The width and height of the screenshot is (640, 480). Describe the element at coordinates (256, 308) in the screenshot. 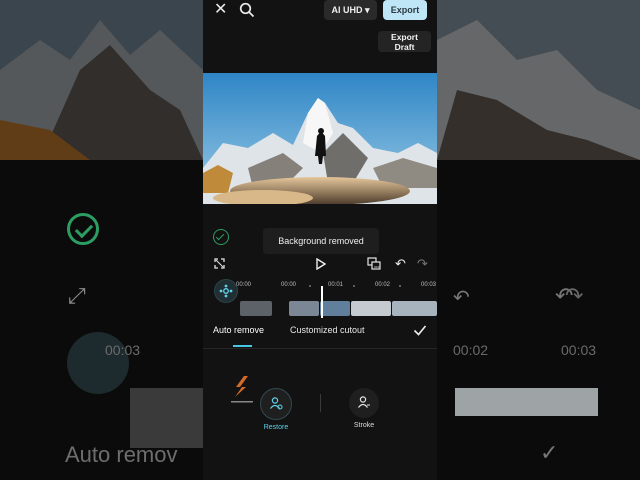

I see `timeline-clip-thumbnail` at that location.